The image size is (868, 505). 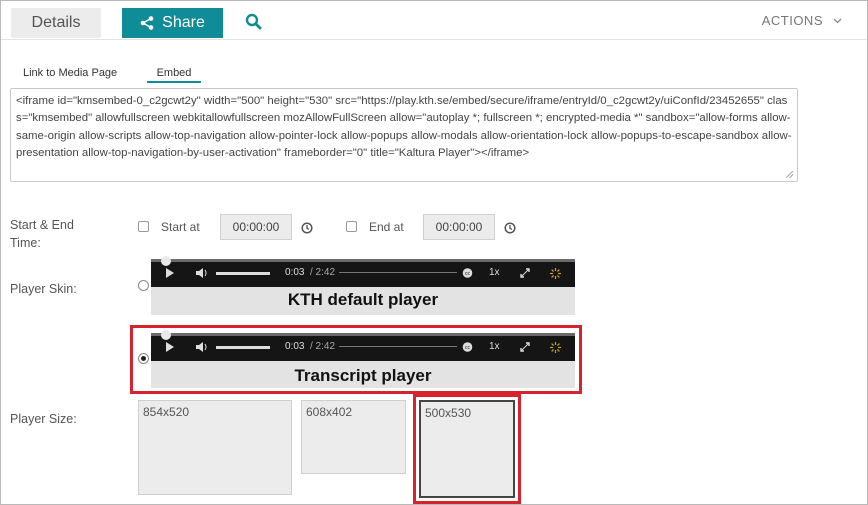 I want to click on skin-name: KTH default player, so click(x=363, y=299).